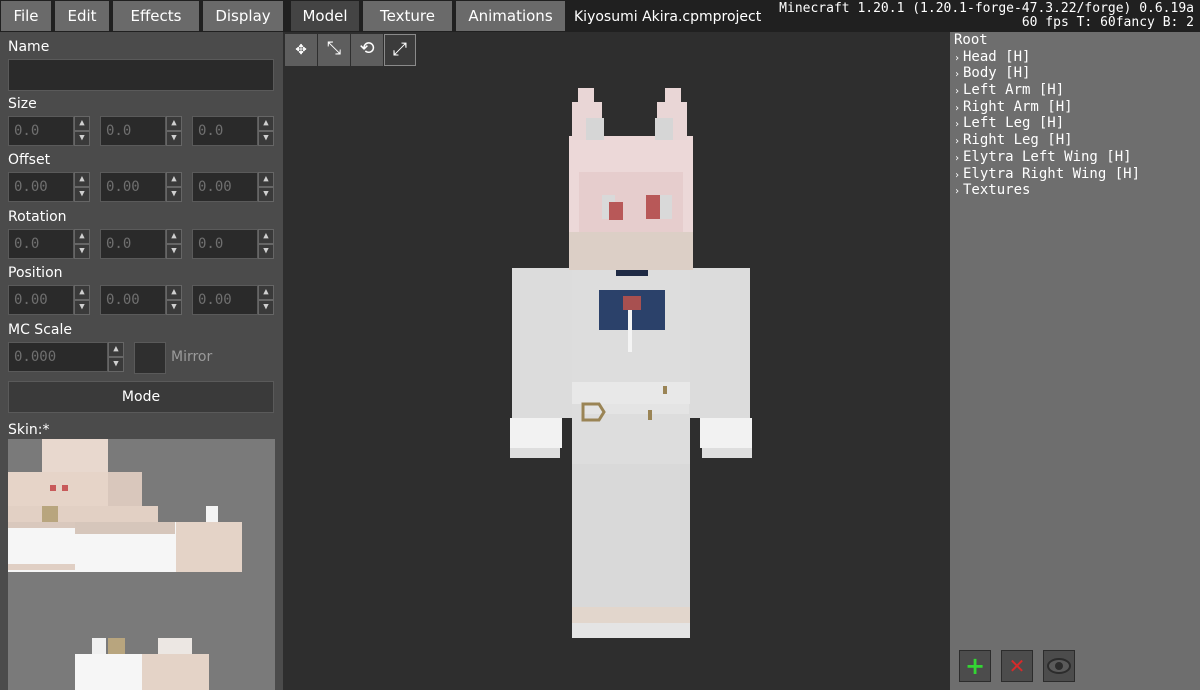 This screenshot has height=690, width=1200. What do you see at coordinates (133, 300) in the screenshot?
I see `position-y-input: 0.00` at bounding box center [133, 300].